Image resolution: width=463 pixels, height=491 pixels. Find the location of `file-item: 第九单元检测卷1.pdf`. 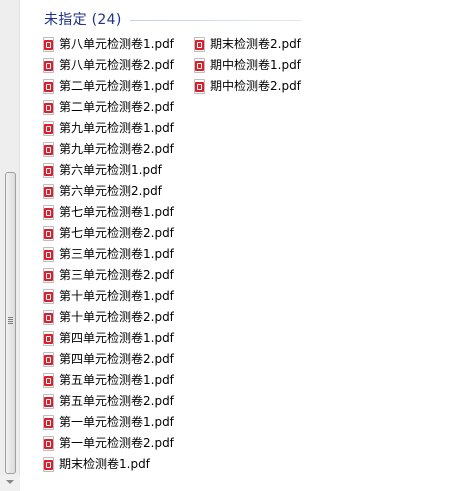

file-item: 第九单元检测卷1.pdf is located at coordinates (108, 128).